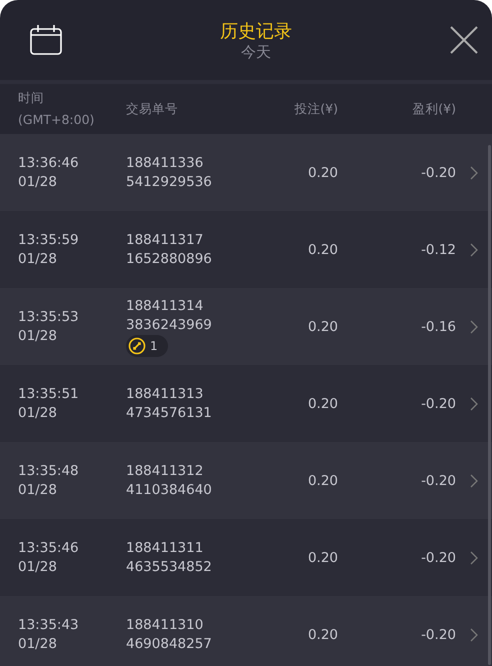 The width and height of the screenshot is (492, 666). What do you see at coordinates (57, 120) in the screenshot?
I see `column-header: (GMT+8:00)` at bounding box center [57, 120].